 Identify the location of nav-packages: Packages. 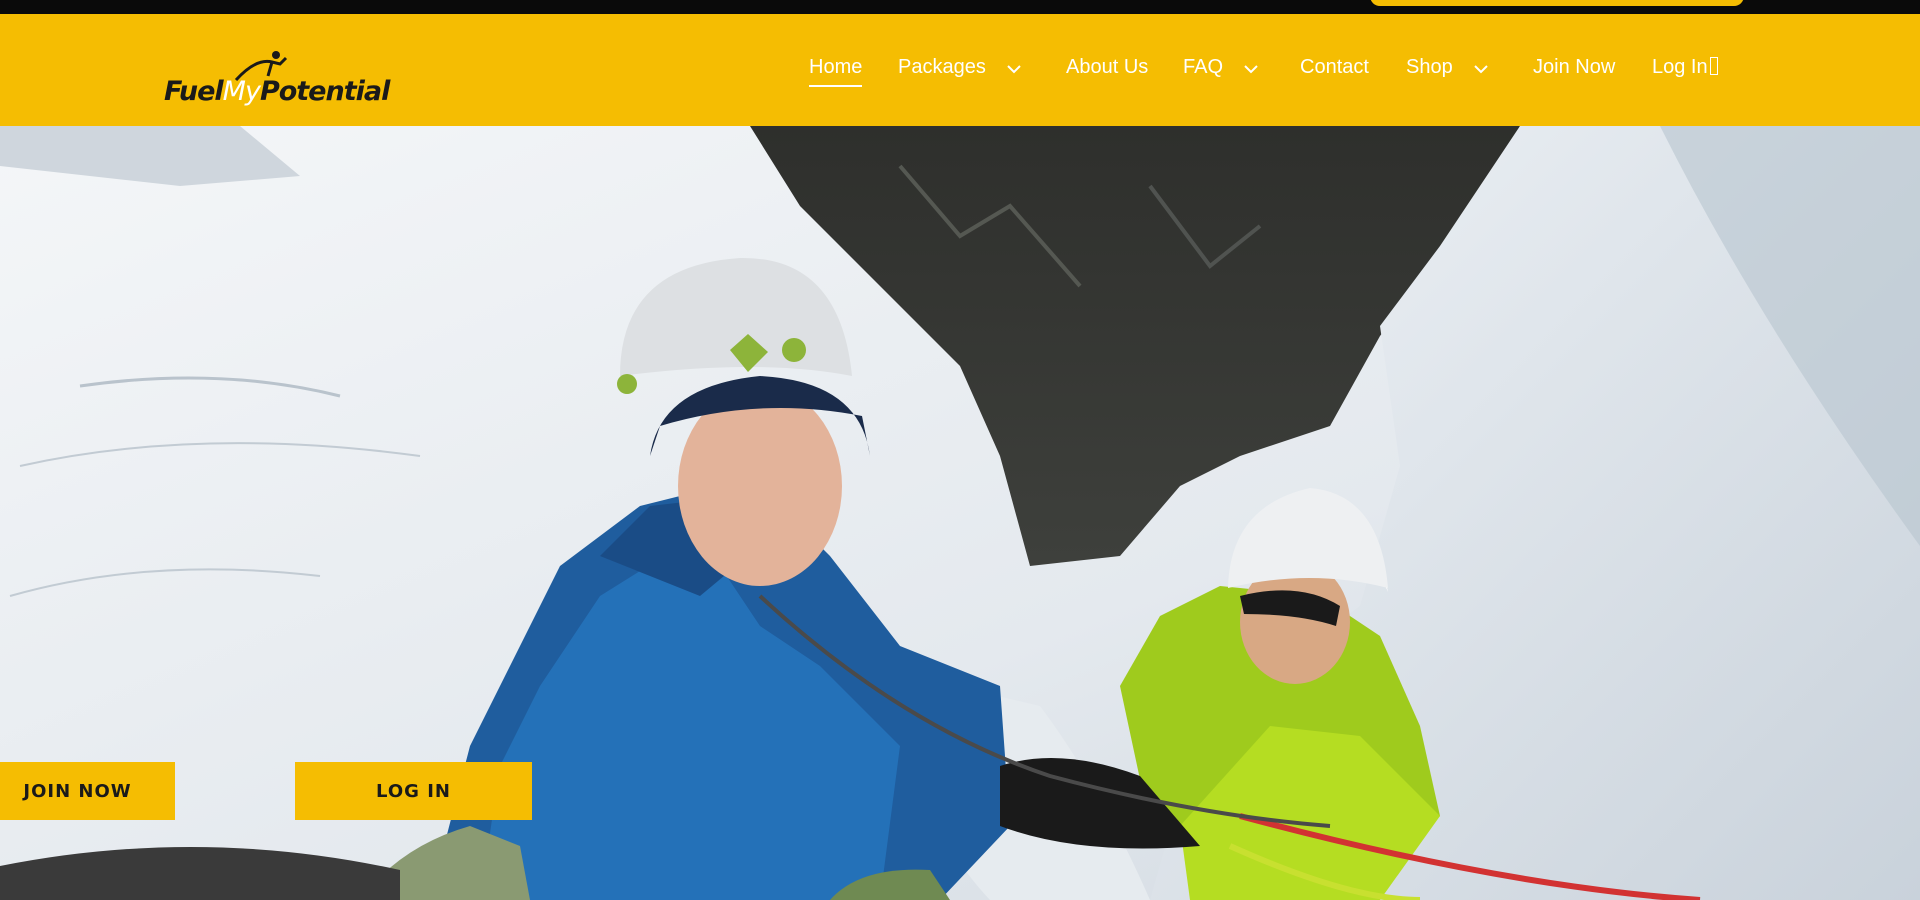
(961, 71).